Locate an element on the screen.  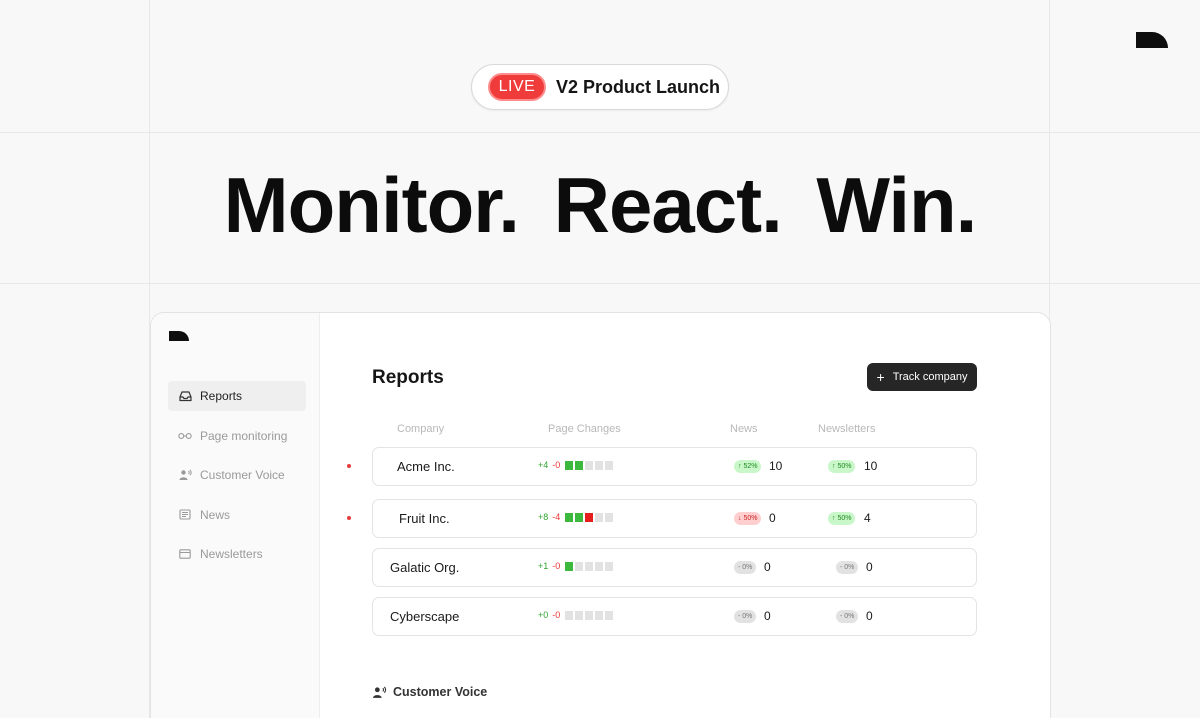
sidebar-item-news: News is located at coordinates (237, 515).